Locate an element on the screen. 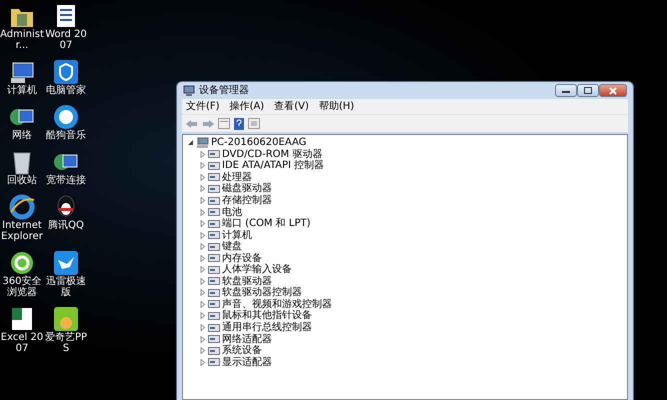 The width and height of the screenshot is (667, 400). tree-item: 电池 is located at coordinates (232, 212).